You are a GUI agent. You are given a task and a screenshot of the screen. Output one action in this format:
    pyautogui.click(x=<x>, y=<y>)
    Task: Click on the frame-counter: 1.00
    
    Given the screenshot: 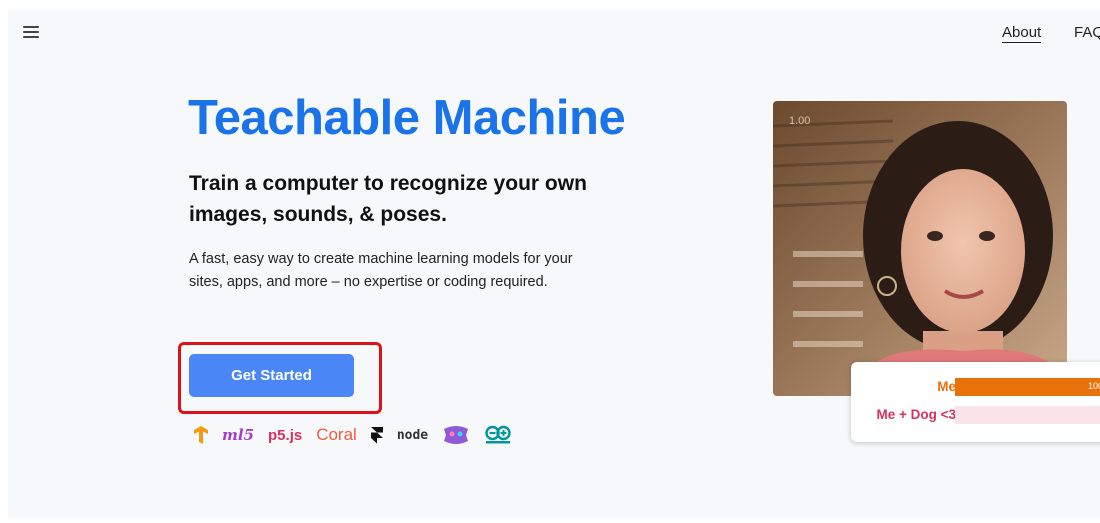 What is the action you would take?
    pyautogui.click(x=800, y=121)
    